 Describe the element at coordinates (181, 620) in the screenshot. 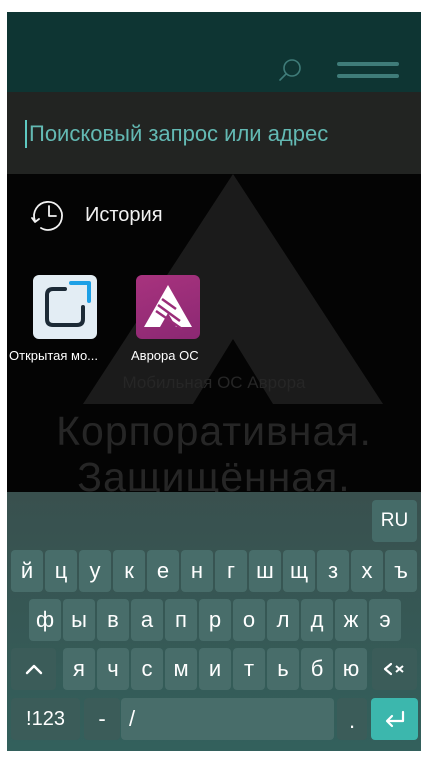

I see `letter-key: п` at that location.